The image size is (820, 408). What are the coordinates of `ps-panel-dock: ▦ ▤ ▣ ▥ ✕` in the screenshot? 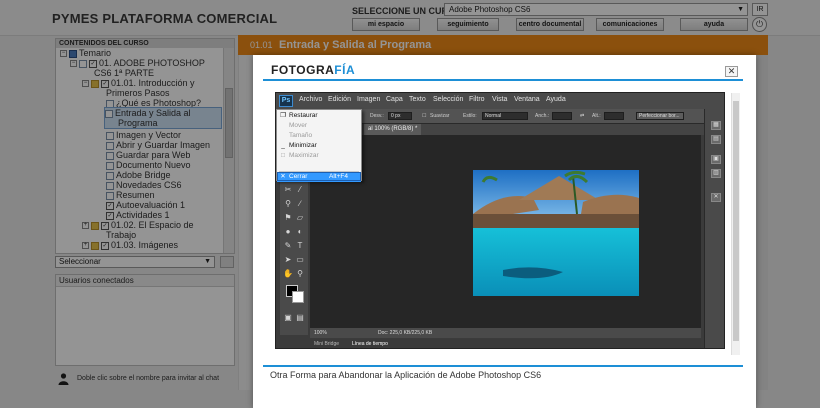 It's located at (714, 228).